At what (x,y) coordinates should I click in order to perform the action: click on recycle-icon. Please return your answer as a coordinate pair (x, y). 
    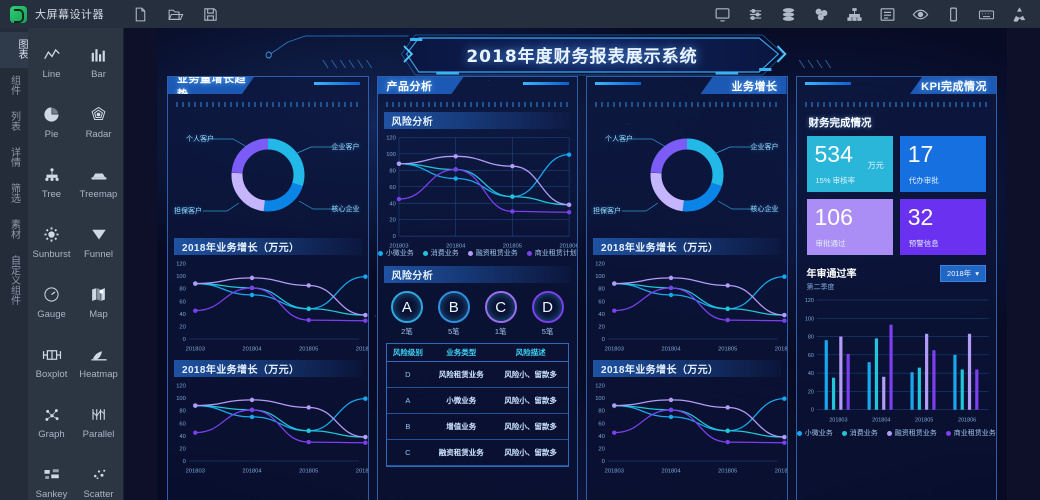
    Looking at the image, I should click on (1019, 14).